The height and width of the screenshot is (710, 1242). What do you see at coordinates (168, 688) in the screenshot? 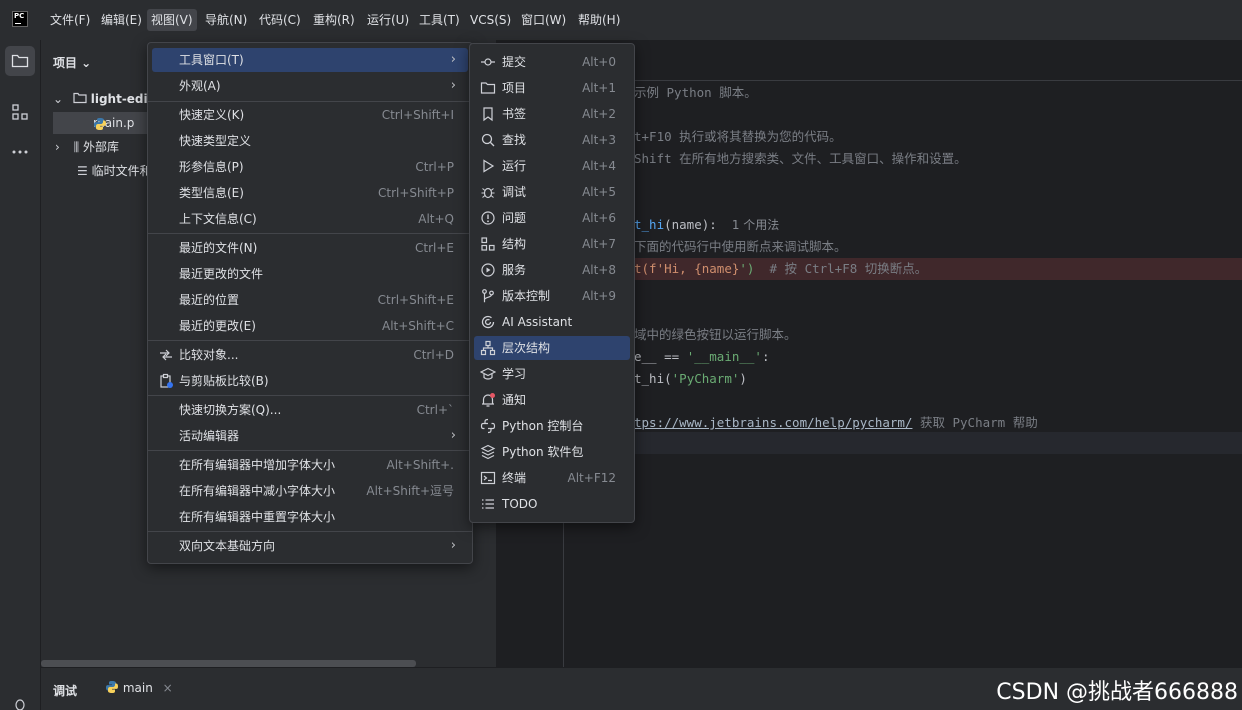
I see `close-icon: ×` at bounding box center [168, 688].